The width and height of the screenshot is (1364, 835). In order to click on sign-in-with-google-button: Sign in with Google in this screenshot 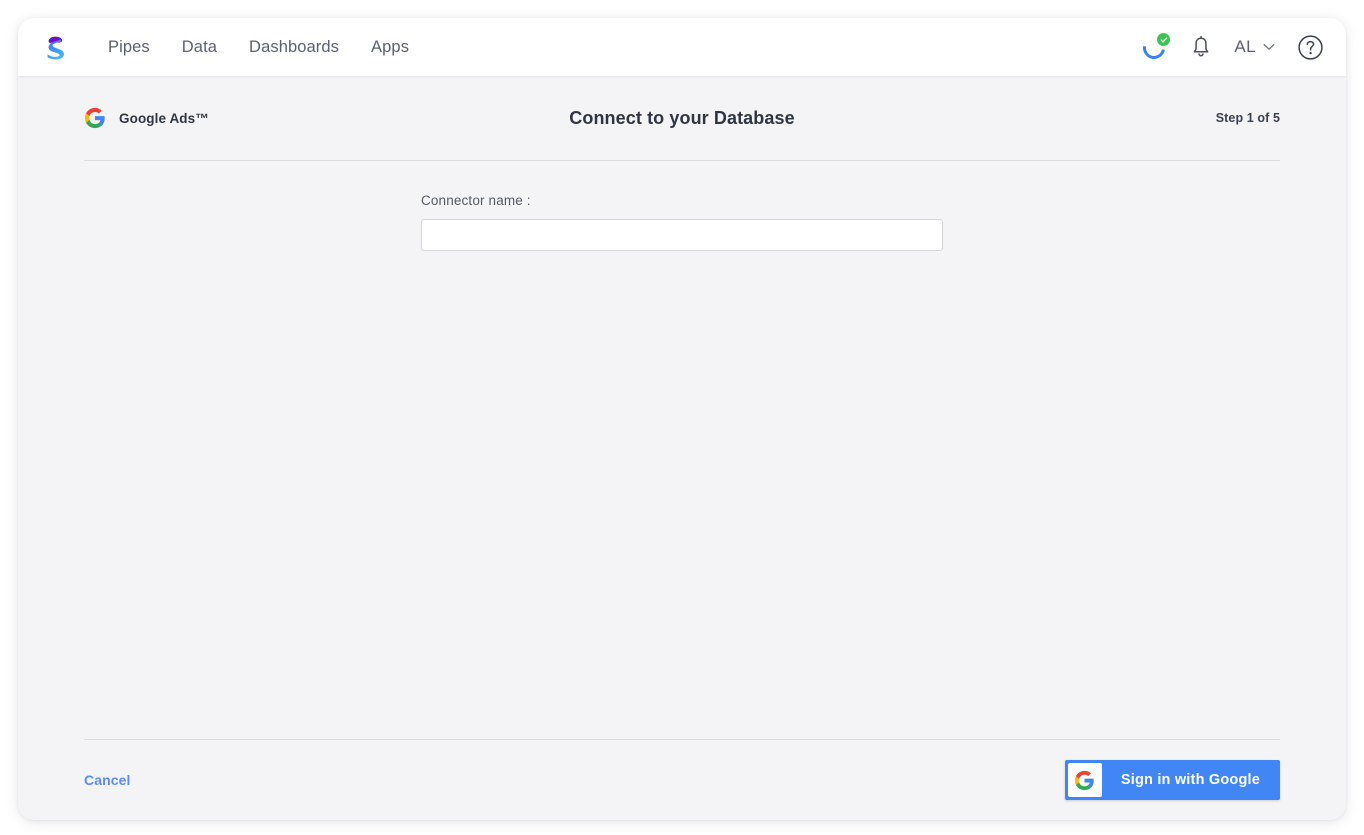, I will do `click(1172, 780)`.